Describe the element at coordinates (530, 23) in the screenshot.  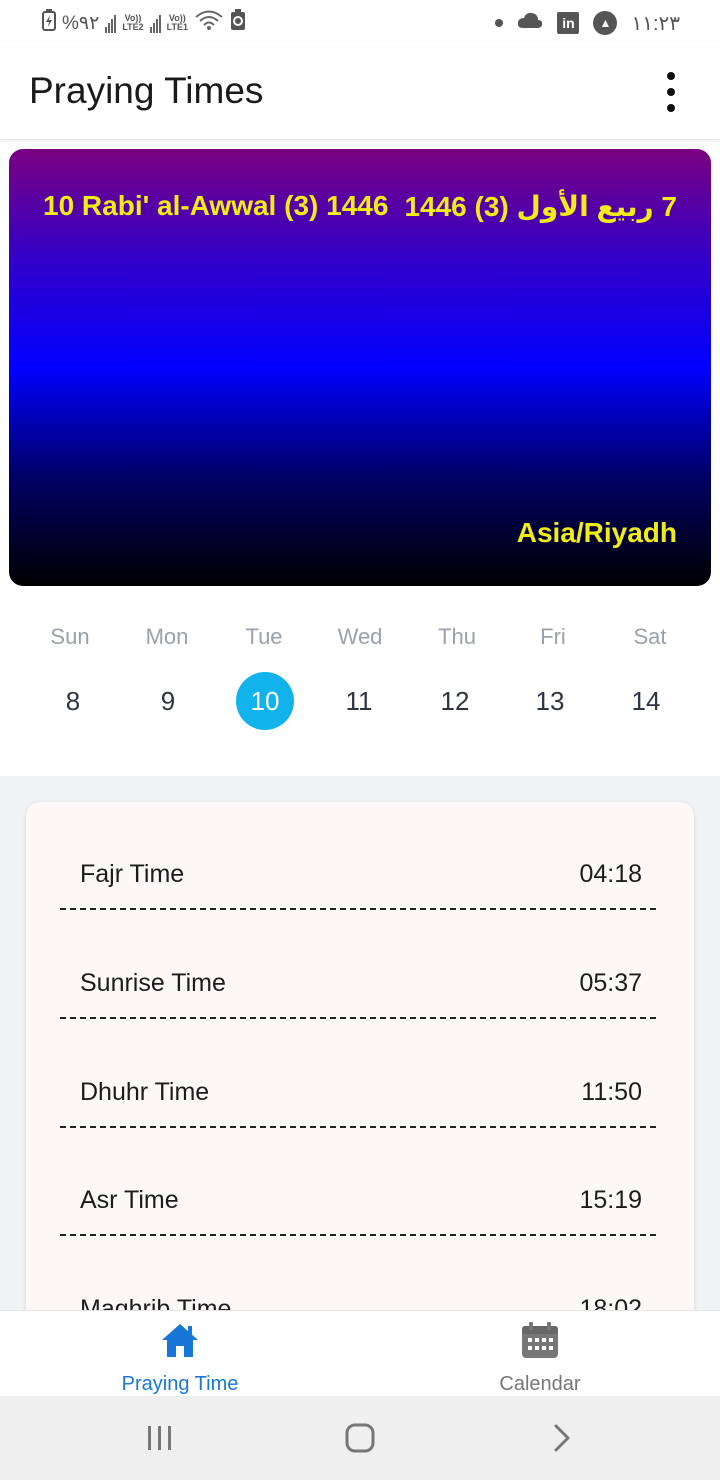
I see `cloud-icon` at that location.